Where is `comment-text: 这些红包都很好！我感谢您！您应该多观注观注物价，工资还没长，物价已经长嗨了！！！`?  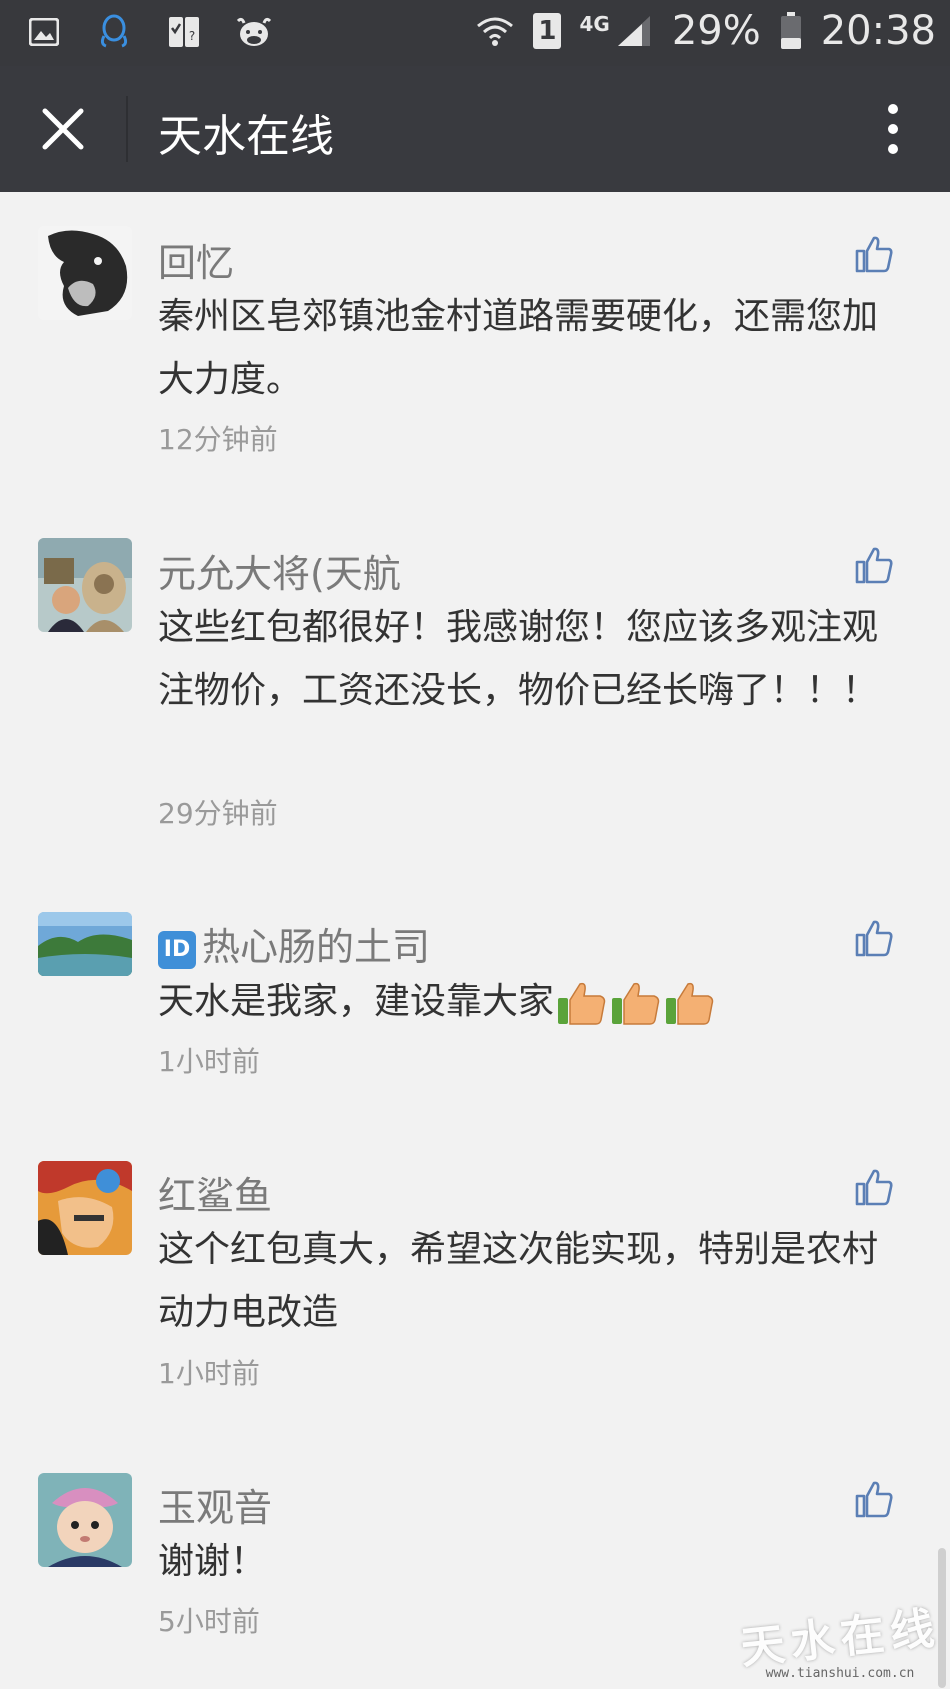 comment-text: 这些红包都很好！我感谢您！您应该多观注观注物价，工资还没长，物价已经长嗨了！！！ is located at coordinates (518, 659).